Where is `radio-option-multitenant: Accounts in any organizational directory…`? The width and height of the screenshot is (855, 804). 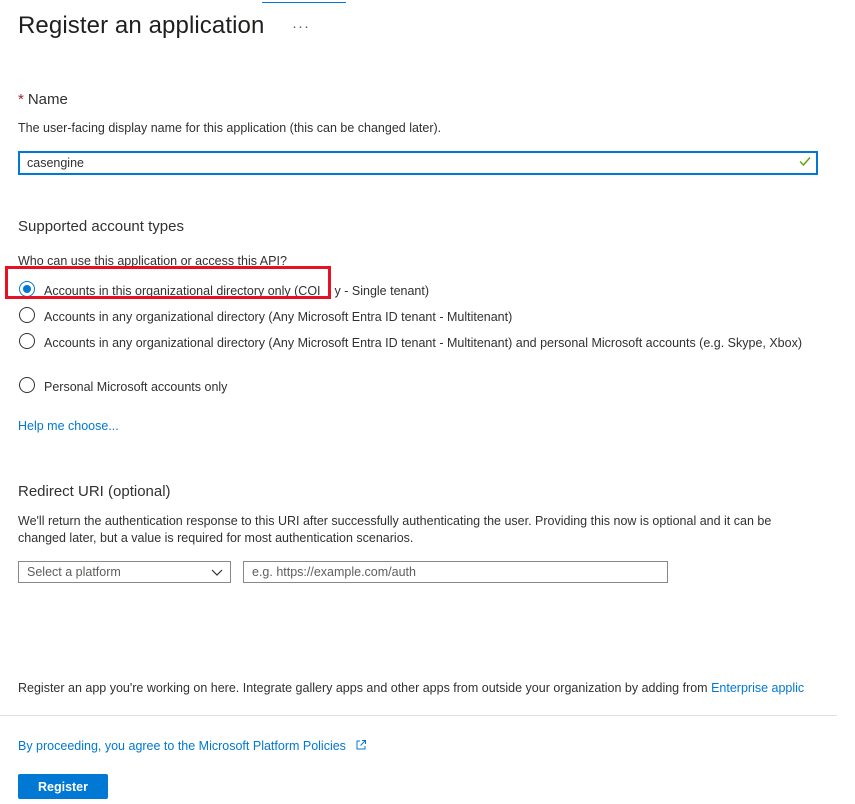
radio-option-multitenant: Accounts in any organizational directory… is located at coordinates (266, 316).